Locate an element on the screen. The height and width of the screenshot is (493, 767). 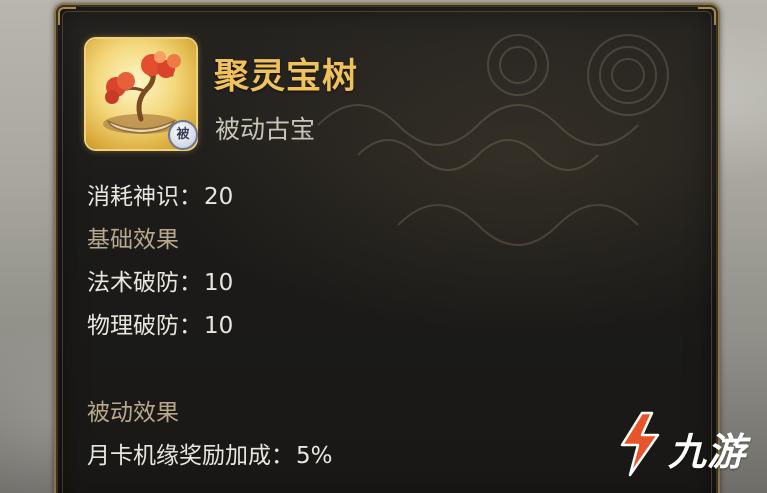
cost-label: 消耗神识： is located at coordinates (144, 197).